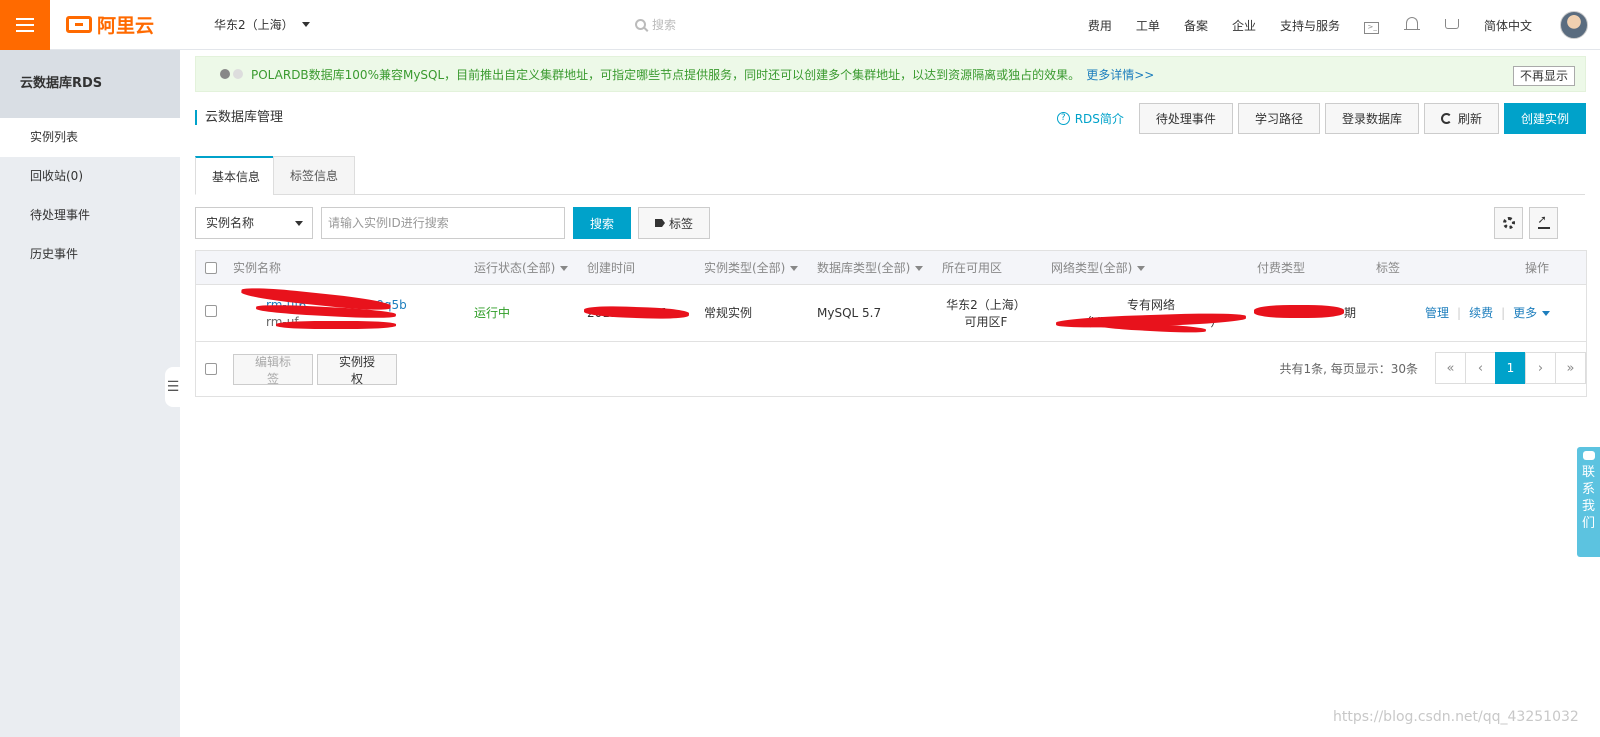 The width and height of the screenshot is (1600, 737). What do you see at coordinates (492, 313) in the screenshot?
I see `status-cell: 运行中` at bounding box center [492, 313].